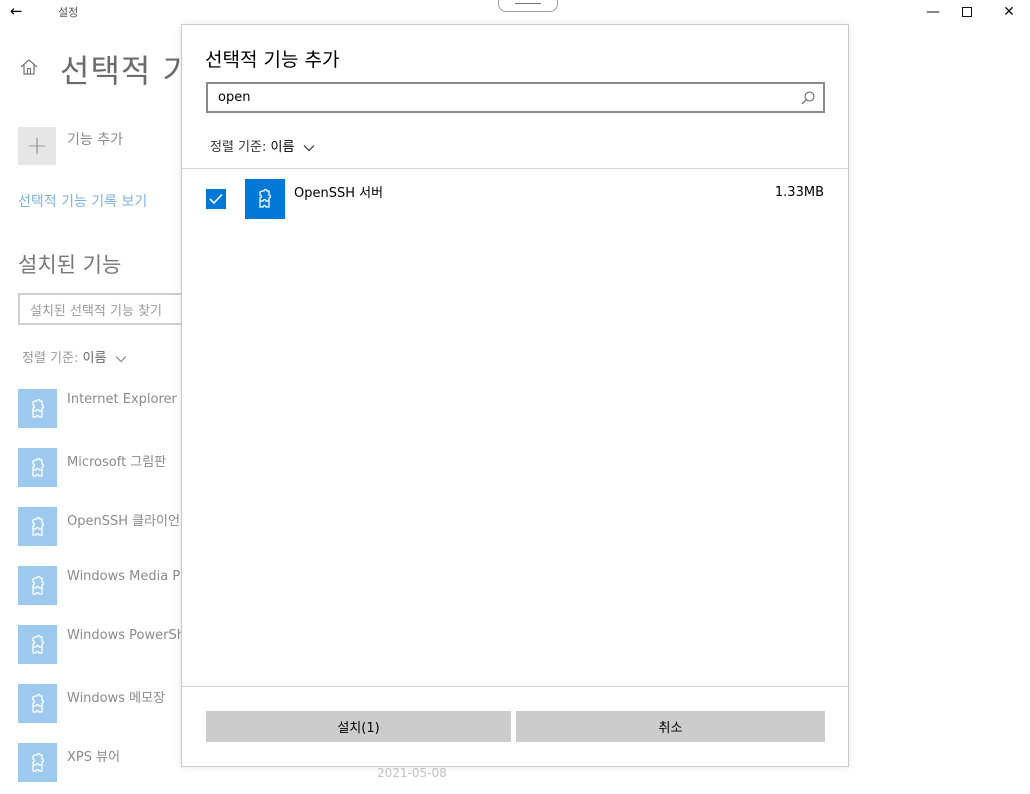 The height and width of the screenshot is (794, 1030). What do you see at coordinates (528, 2) in the screenshot?
I see `grip-icon` at bounding box center [528, 2].